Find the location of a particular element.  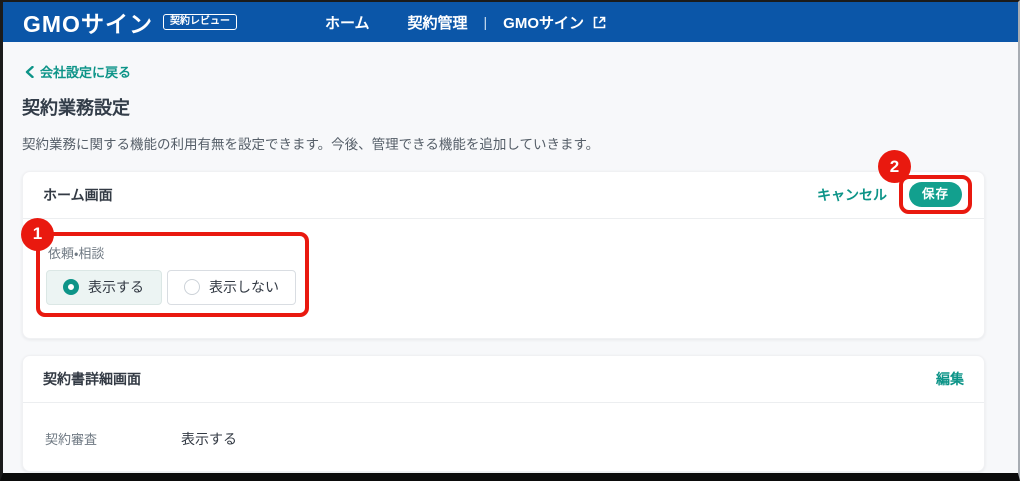

detail-card-title: 契約書詳細画面 is located at coordinates (92, 378).